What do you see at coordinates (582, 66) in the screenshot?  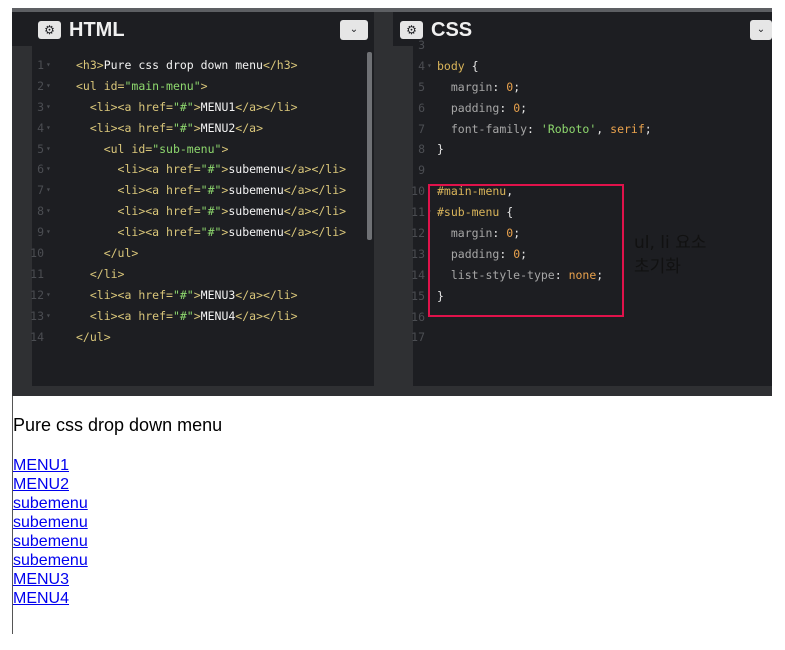 I see `css-code-line: 4 ▾ body {` at bounding box center [582, 66].